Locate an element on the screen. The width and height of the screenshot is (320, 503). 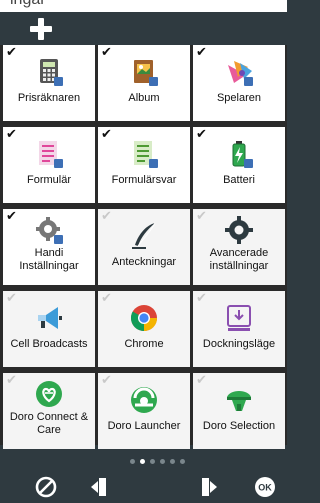
chrome-icon is located at coordinates (144, 318).